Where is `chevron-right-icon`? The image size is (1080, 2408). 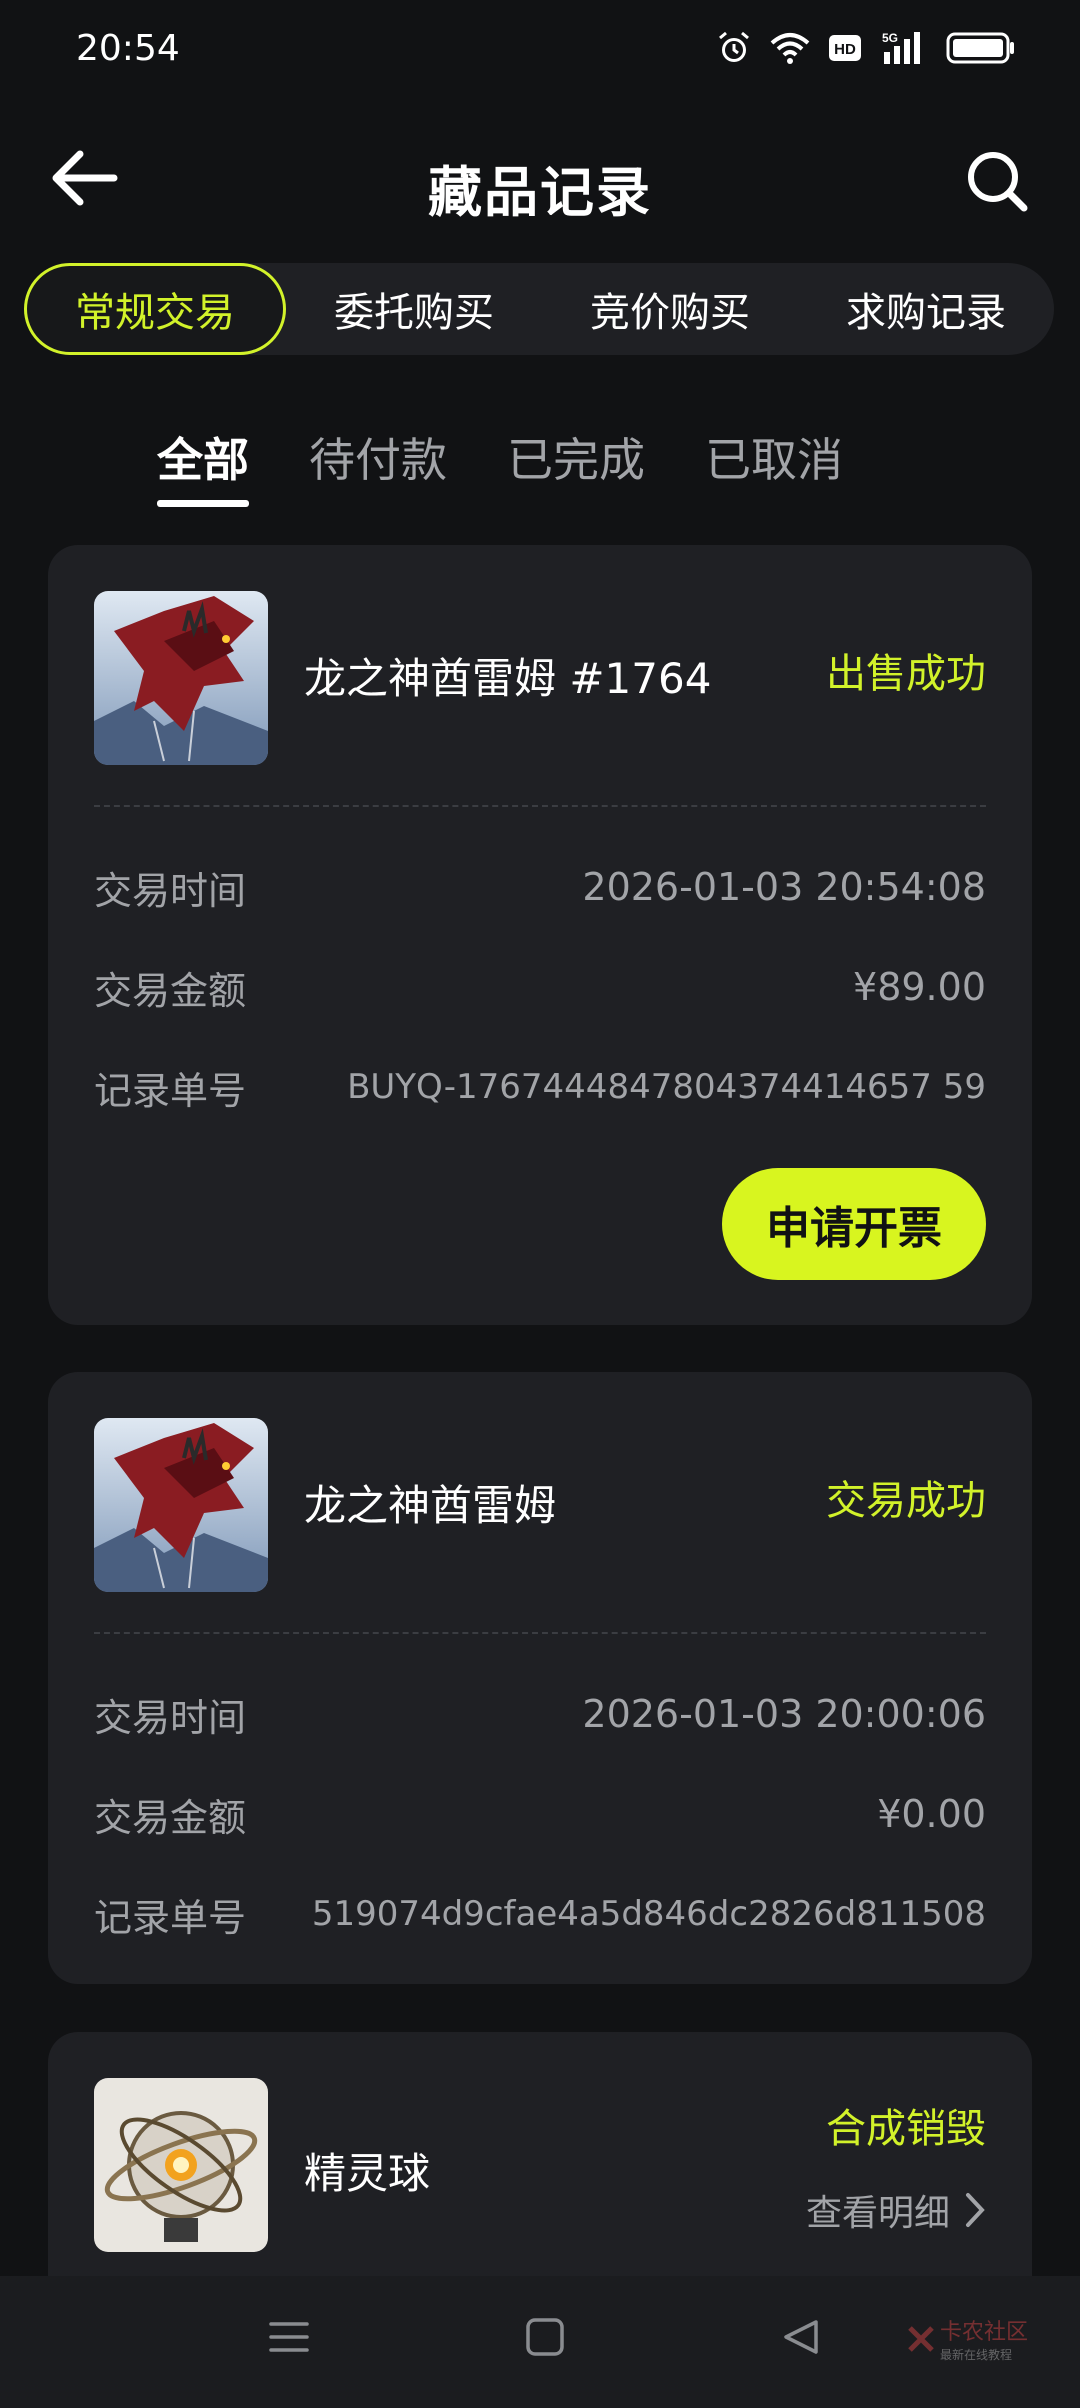
chevron-right-icon is located at coordinates (975, 2210).